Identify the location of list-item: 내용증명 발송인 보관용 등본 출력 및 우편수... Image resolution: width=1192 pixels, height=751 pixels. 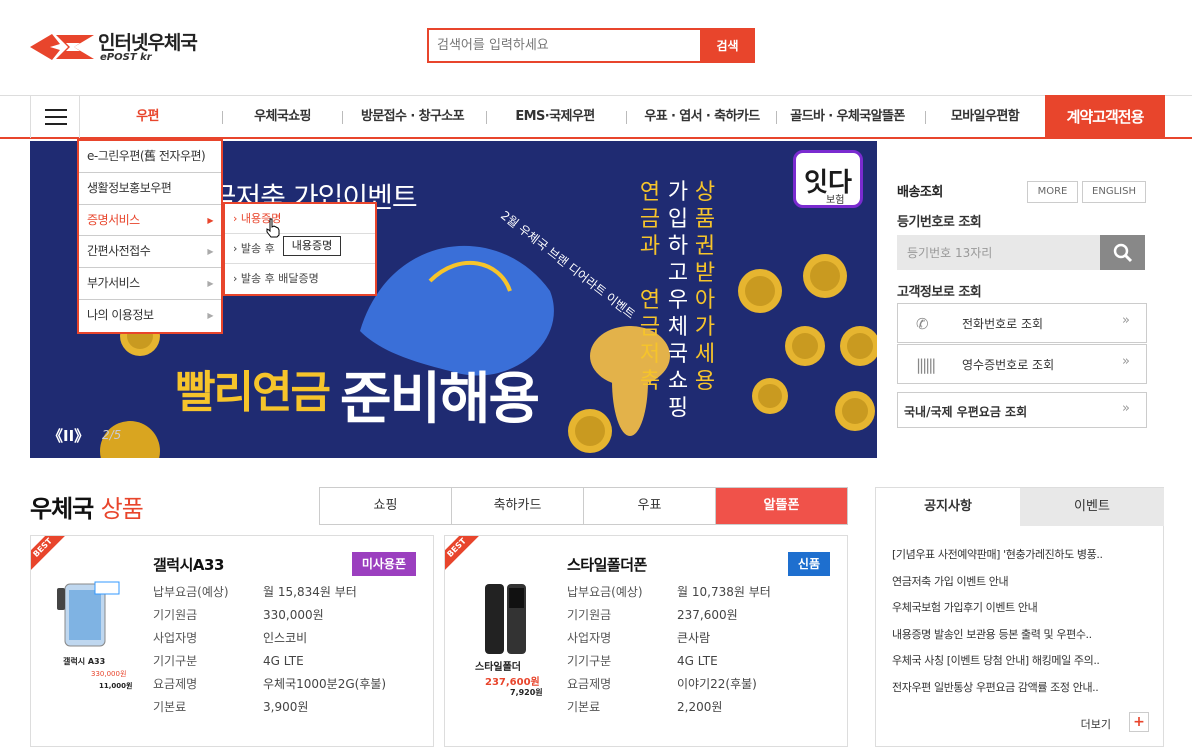
(997, 639).